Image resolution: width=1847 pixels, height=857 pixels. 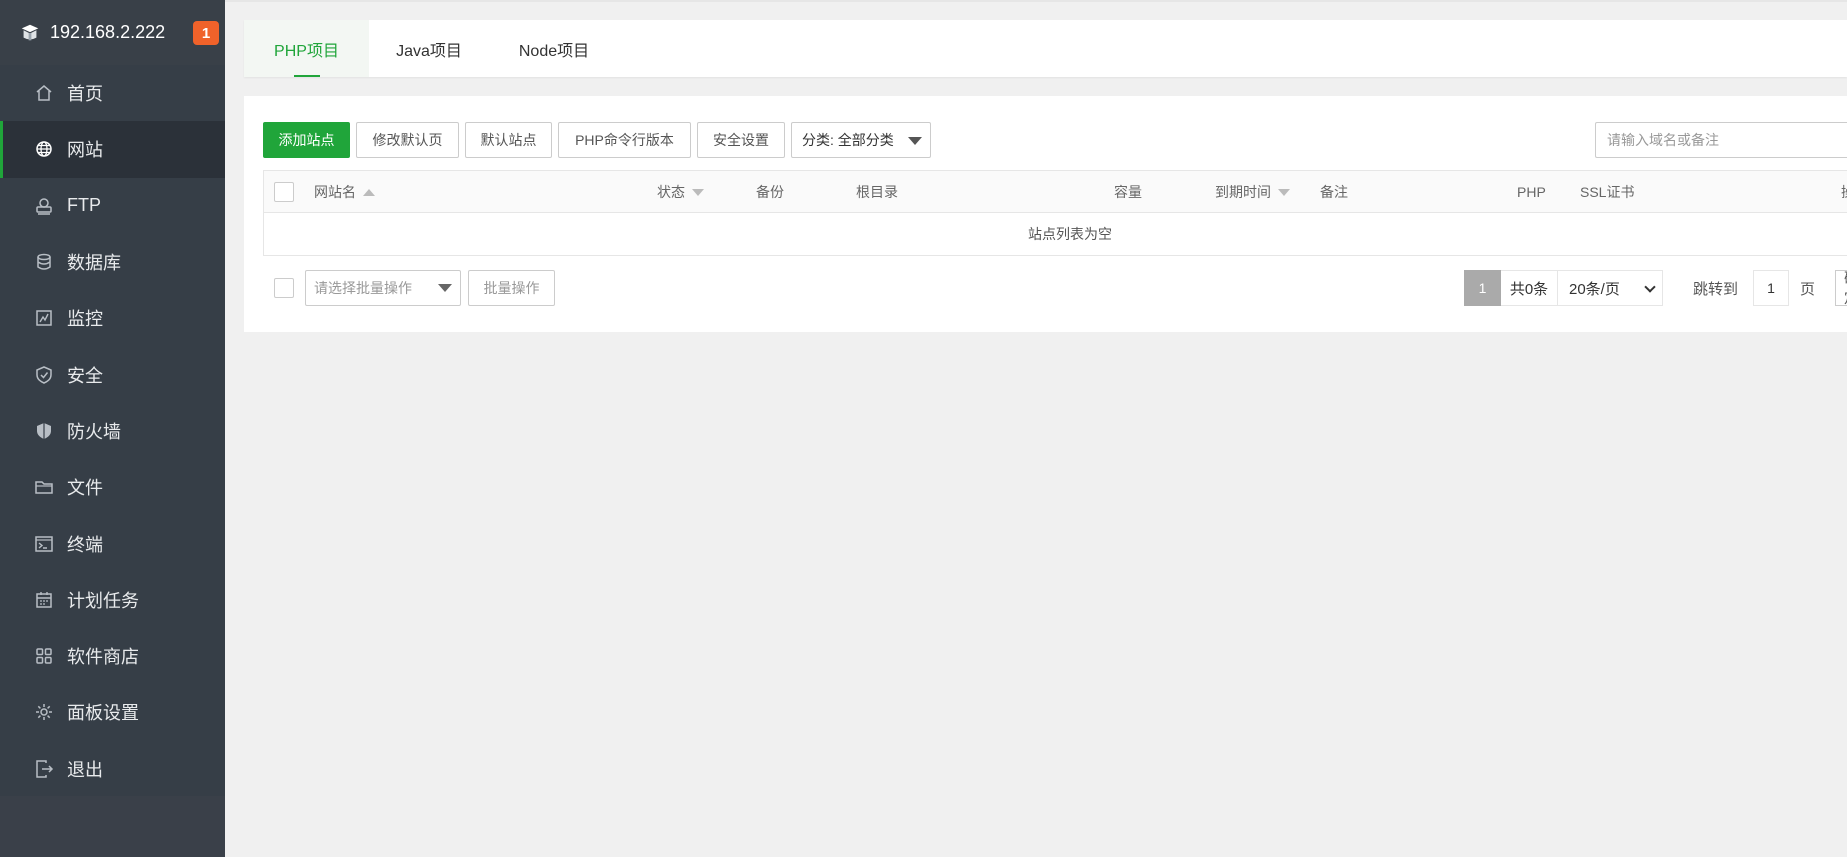 I want to click on sort-asc-icon, so click(x=369, y=192).